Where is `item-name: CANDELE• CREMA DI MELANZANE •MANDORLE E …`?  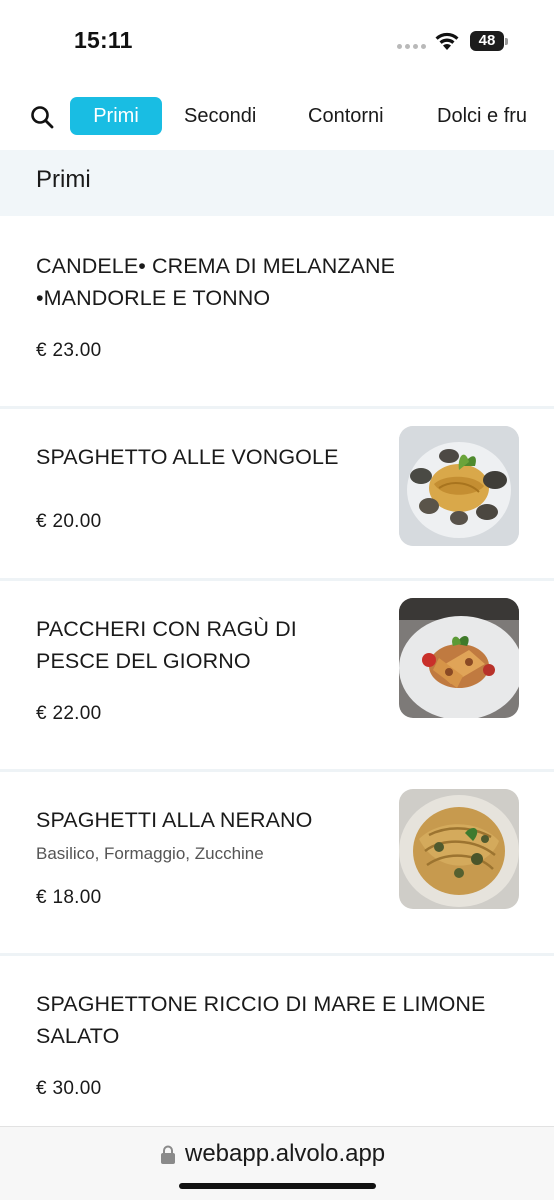 item-name: CANDELE• CREMA DI MELANZANE •MANDORLE E … is located at coordinates (216, 282).